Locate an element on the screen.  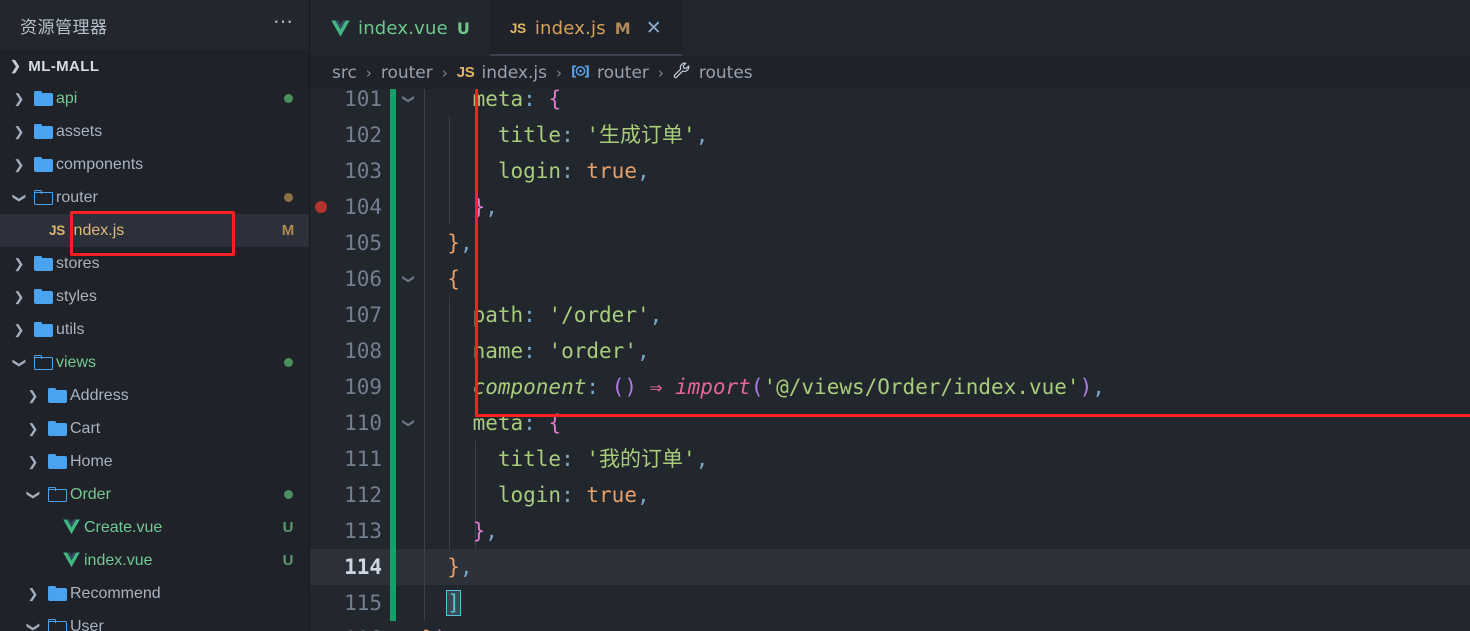
line-gutter: 107 is located at coordinates (350, 315).